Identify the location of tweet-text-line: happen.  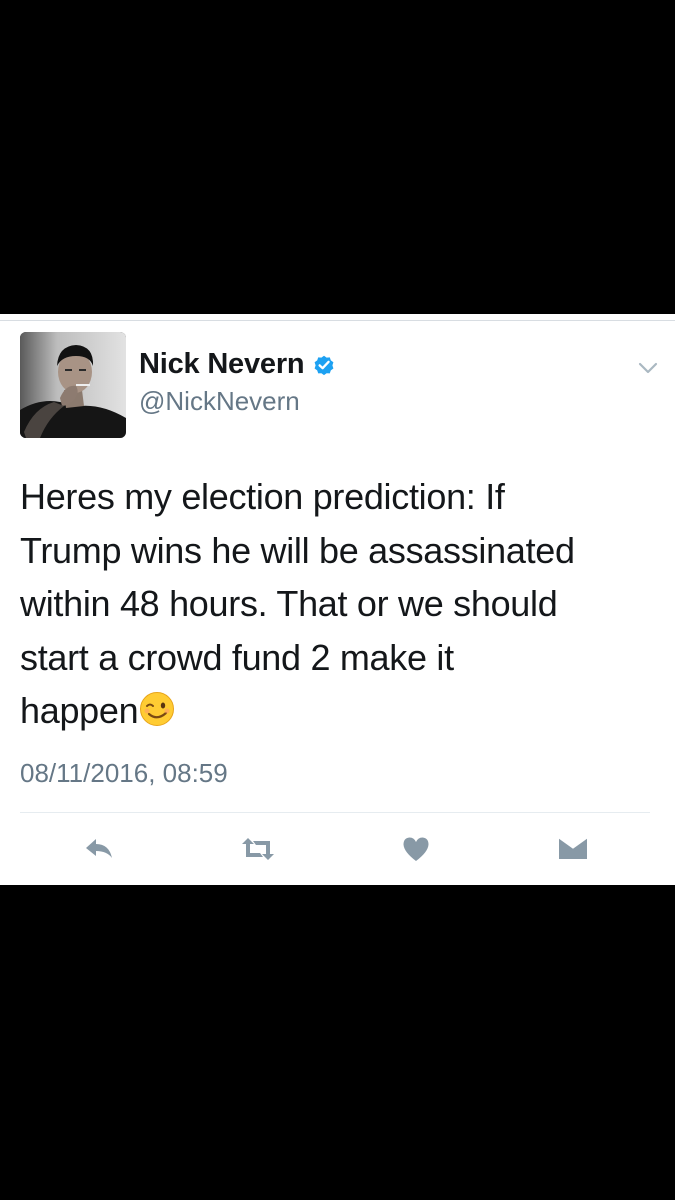
(79, 710).